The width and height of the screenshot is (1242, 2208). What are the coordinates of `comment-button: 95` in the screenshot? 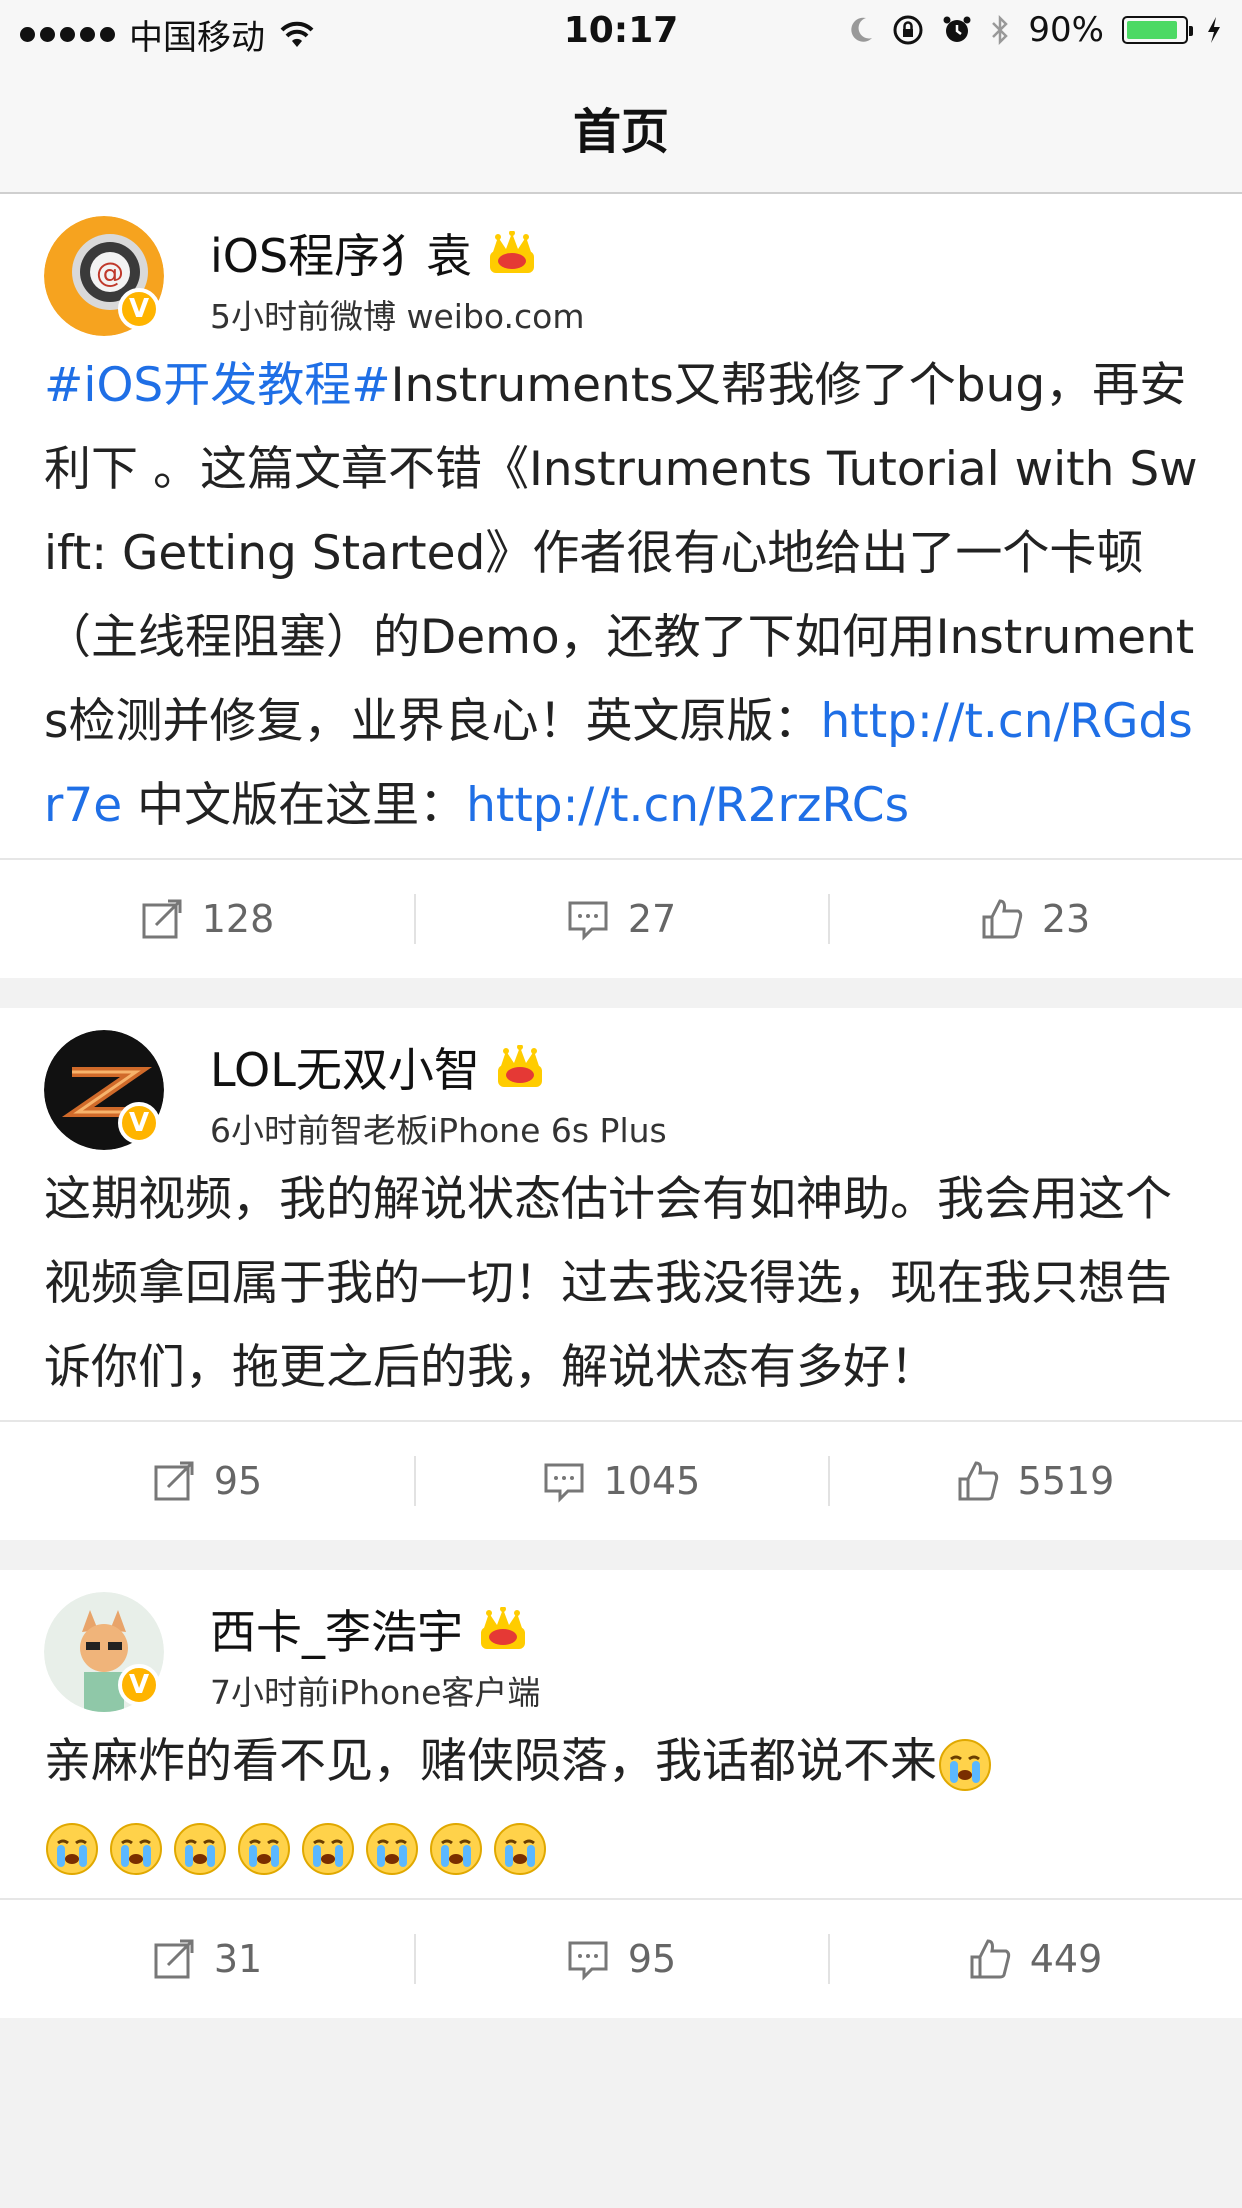 It's located at (621, 1959).